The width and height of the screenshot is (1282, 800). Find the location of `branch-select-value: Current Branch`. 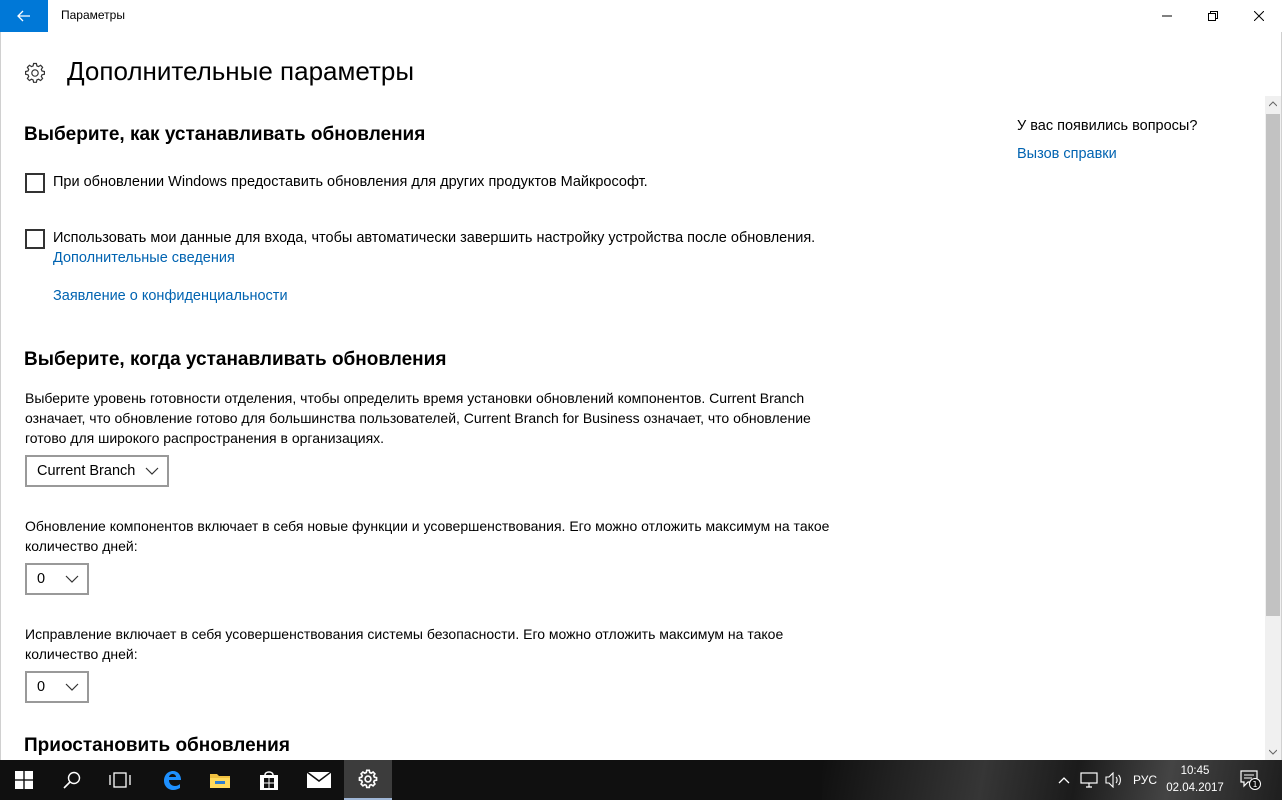

branch-select-value: Current Branch is located at coordinates (86, 471).